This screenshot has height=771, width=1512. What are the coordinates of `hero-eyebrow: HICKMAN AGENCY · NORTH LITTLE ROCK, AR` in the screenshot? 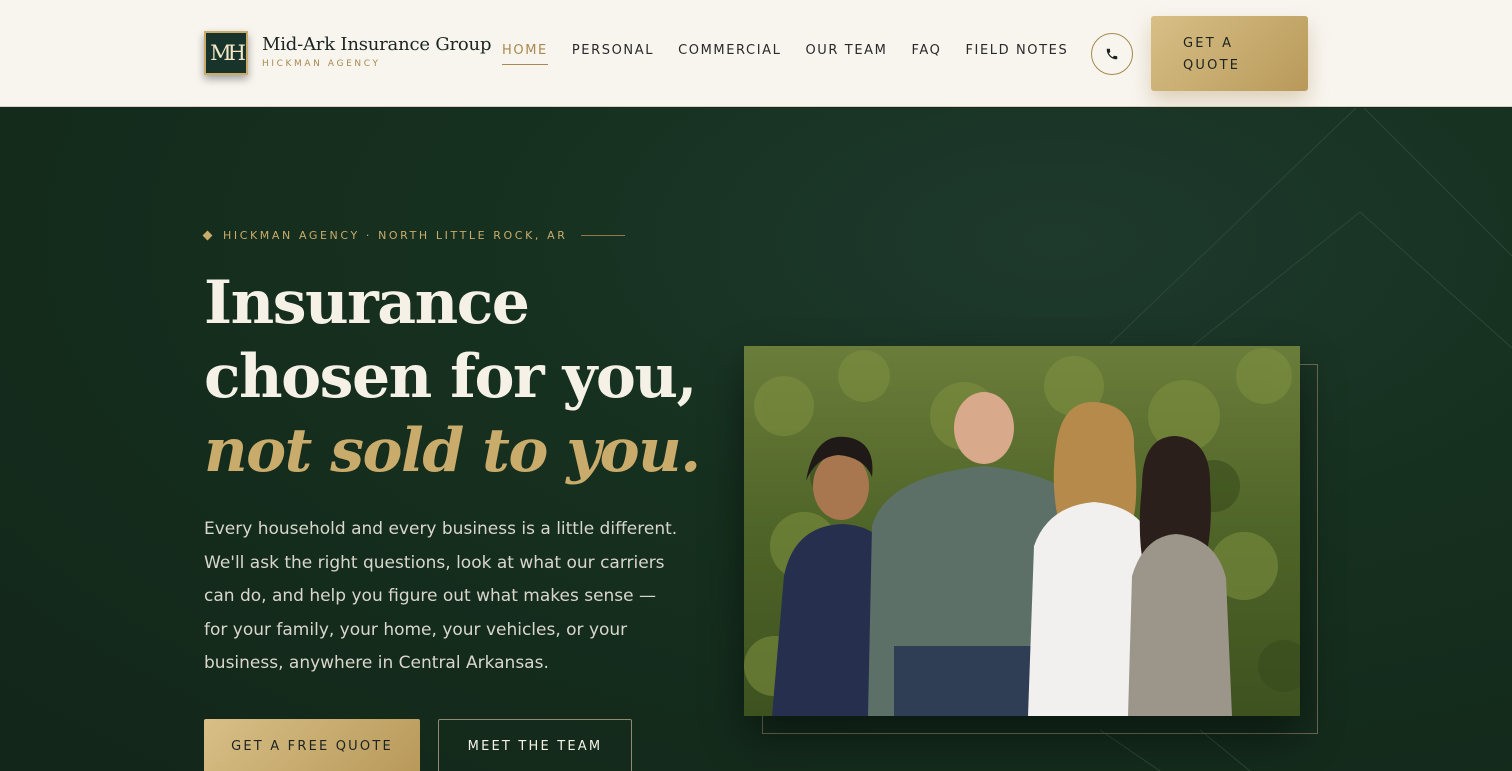 It's located at (414, 235).